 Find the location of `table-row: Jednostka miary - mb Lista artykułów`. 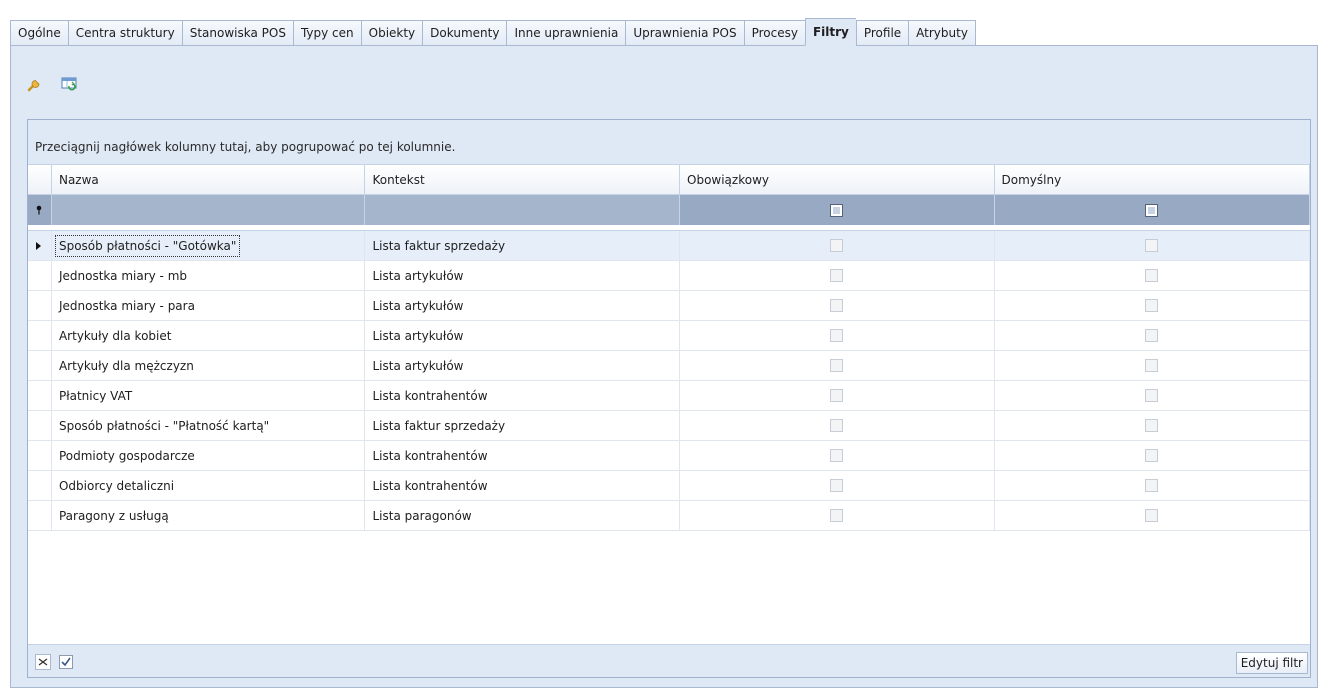

table-row: Jednostka miary - mb Lista artykułów is located at coordinates (669, 276).